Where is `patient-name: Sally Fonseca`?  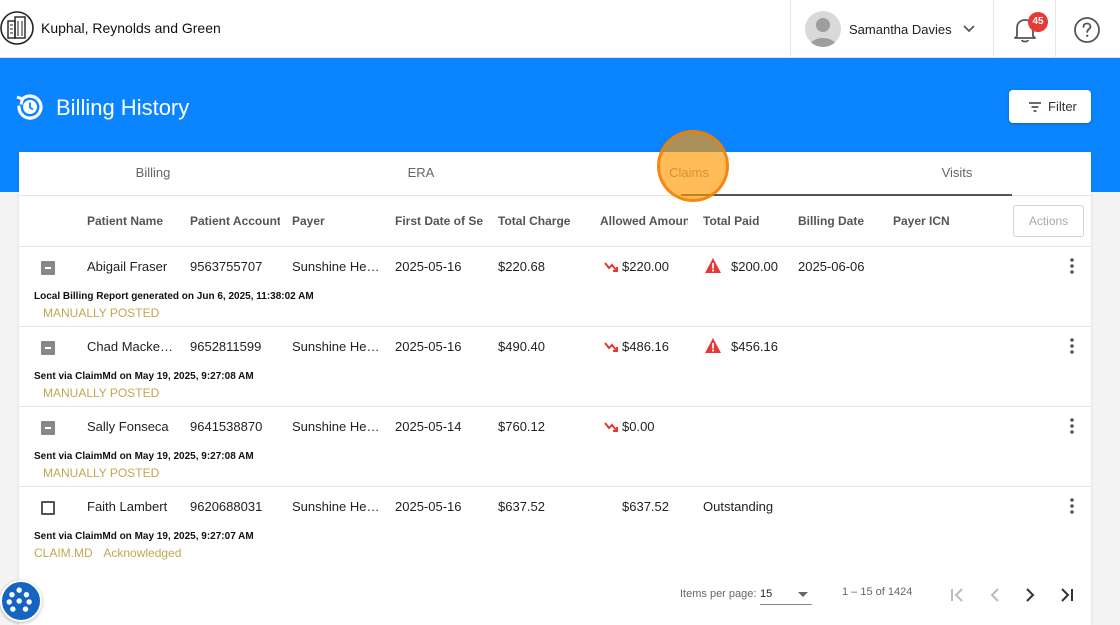 patient-name: Sally Fonseca is located at coordinates (137, 426).